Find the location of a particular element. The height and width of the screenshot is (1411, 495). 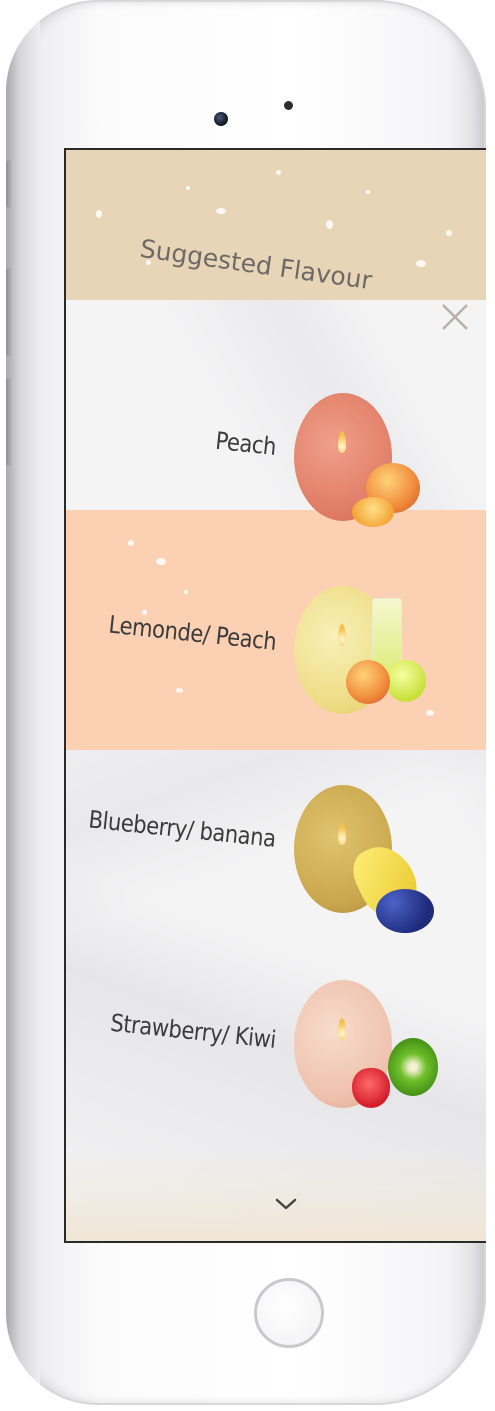

close-button is located at coordinates (455, 317).